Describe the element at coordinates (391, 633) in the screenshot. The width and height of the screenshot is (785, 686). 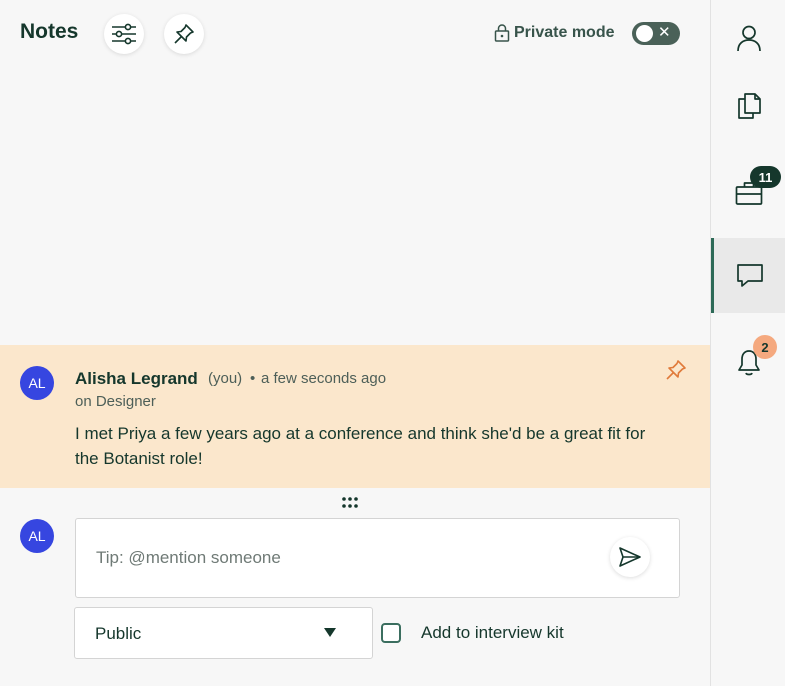
I see `add-to-interview-kit-checkbox` at that location.